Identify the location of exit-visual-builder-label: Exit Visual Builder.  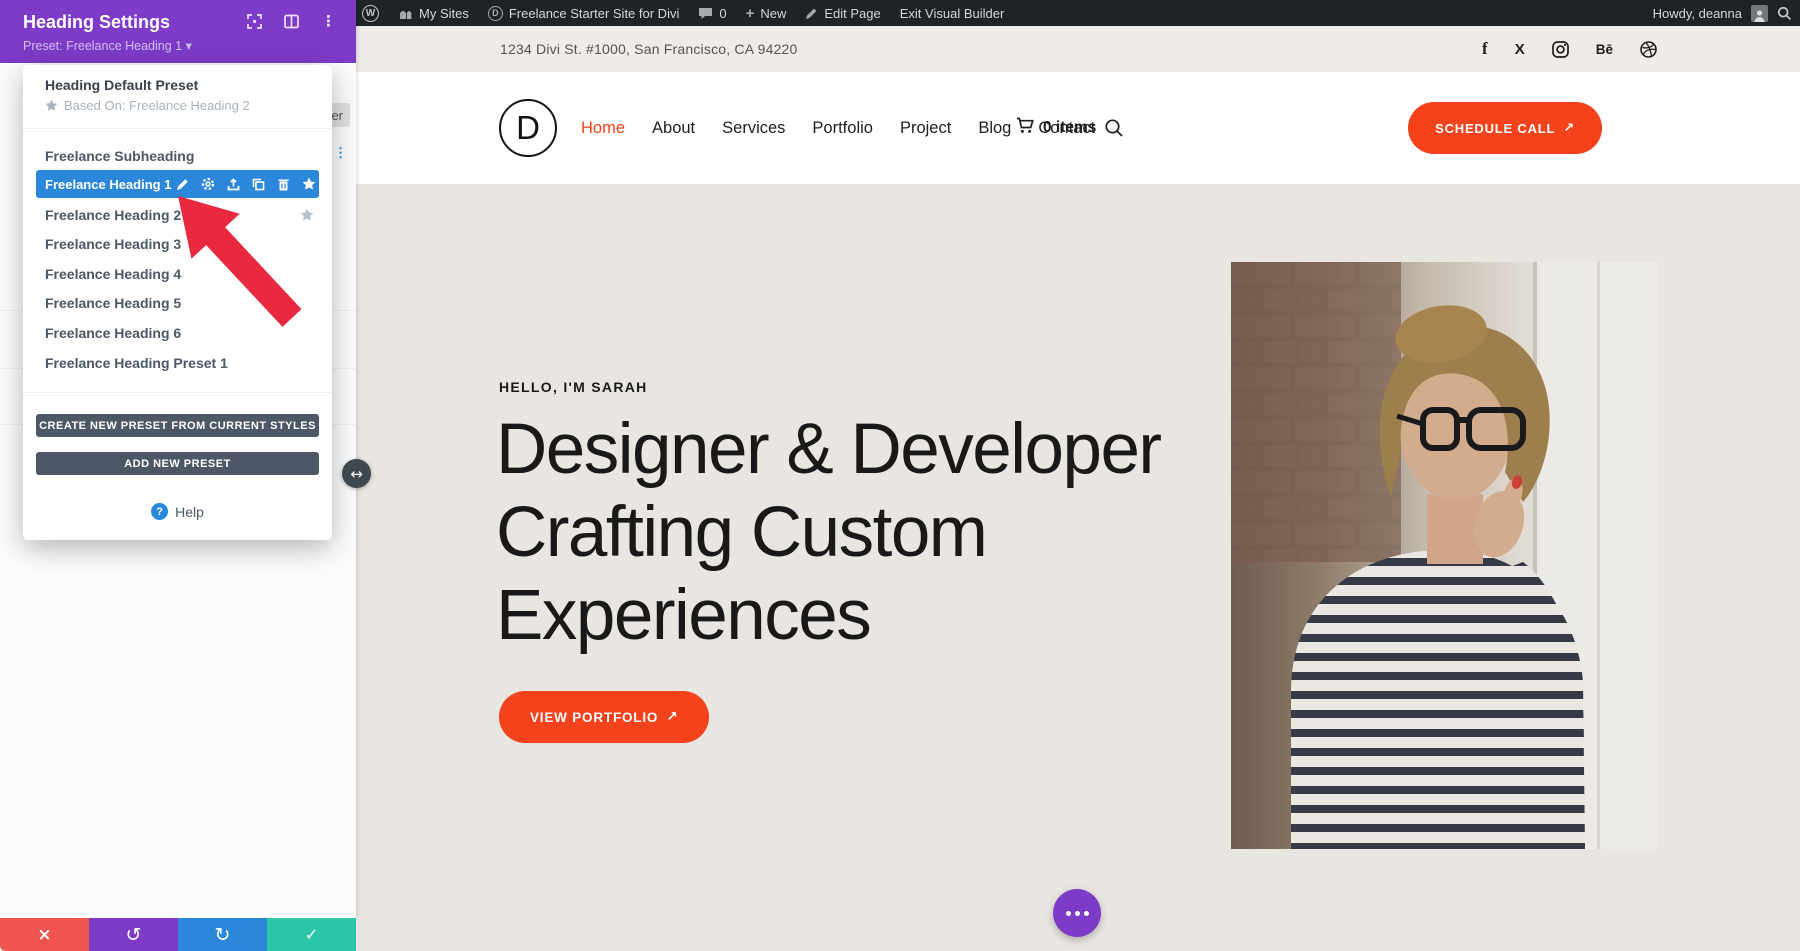
(952, 13).